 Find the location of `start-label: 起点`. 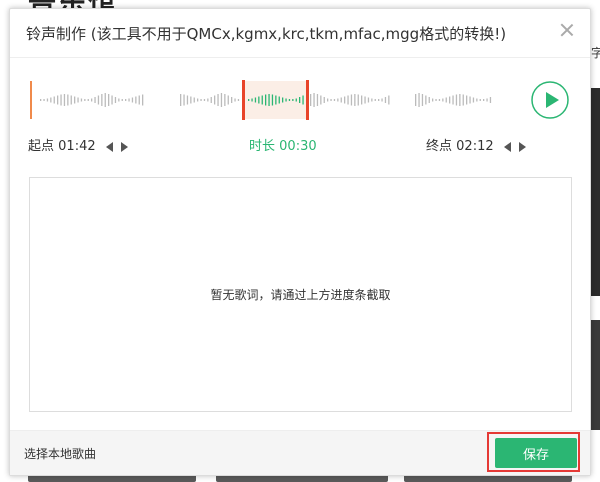

start-label: 起点 is located at coordinates (41, 146).